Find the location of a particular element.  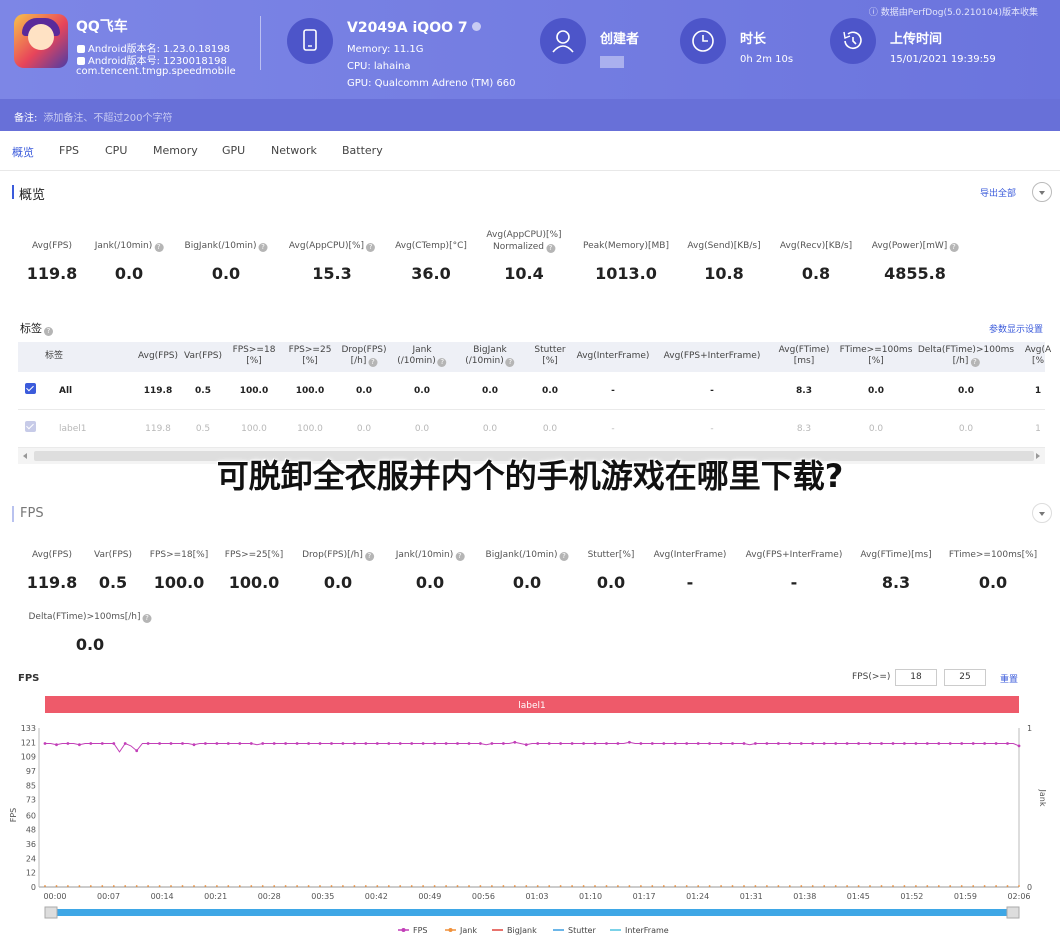

metric-label-text: Stutter[%] is located at coordinates (611, 555).